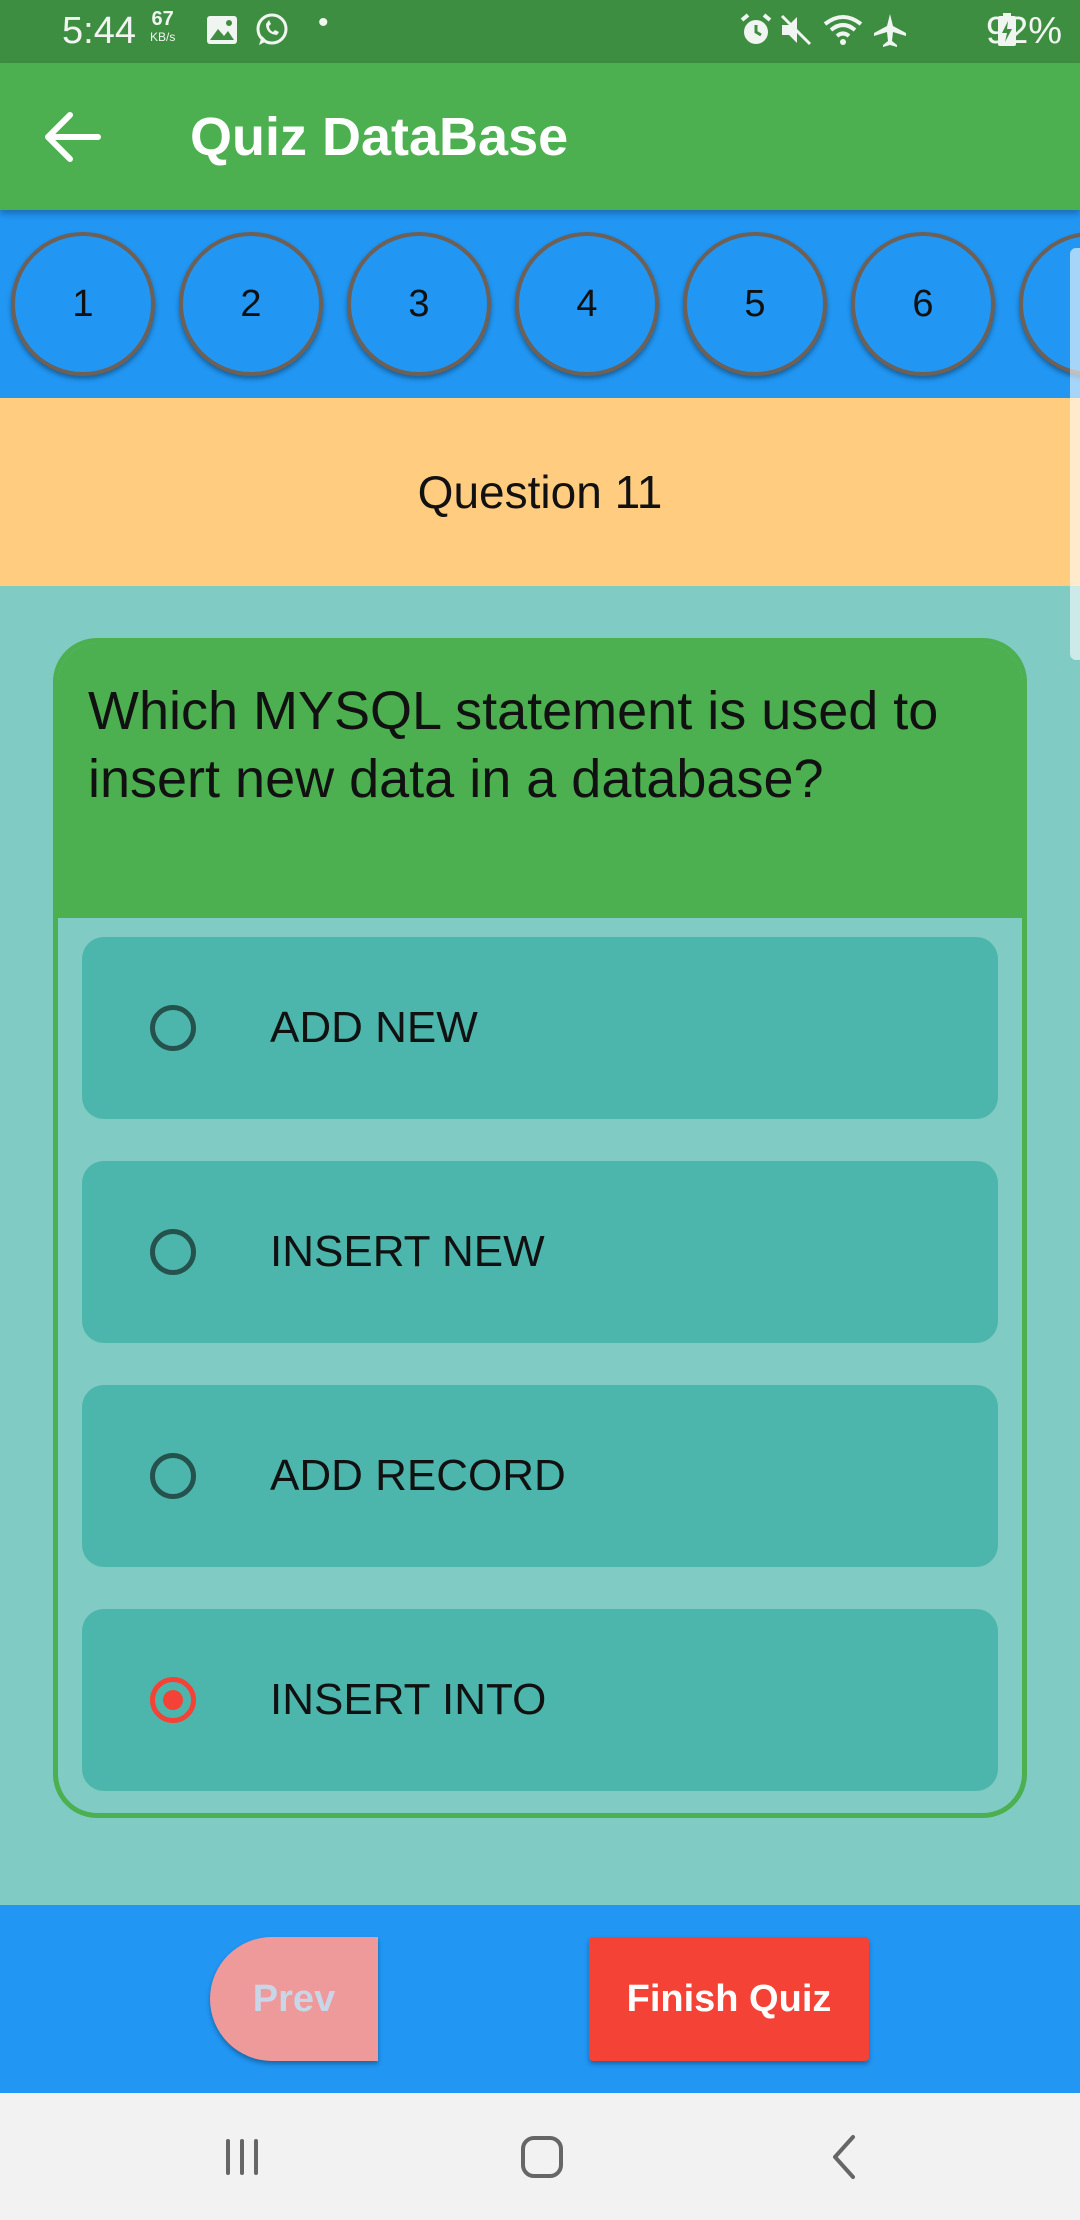 The image size is (1080, 2220). I want to click on home-icon, so click(542, 2157).